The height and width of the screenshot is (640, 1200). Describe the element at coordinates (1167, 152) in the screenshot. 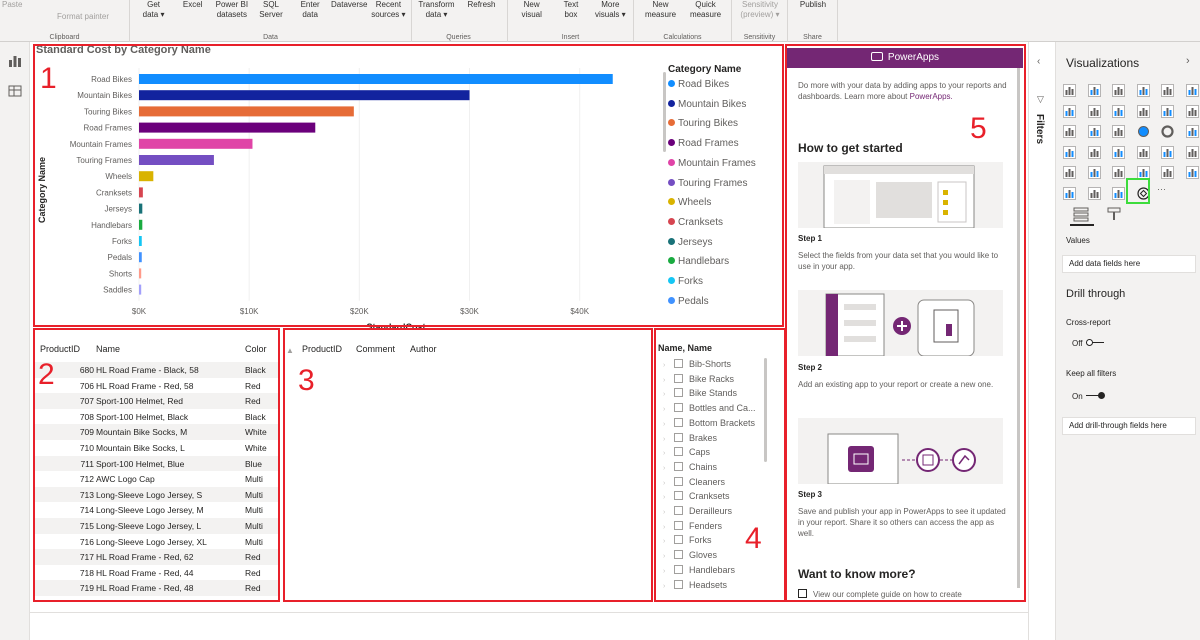

I see `card-visual-icon` at that location.